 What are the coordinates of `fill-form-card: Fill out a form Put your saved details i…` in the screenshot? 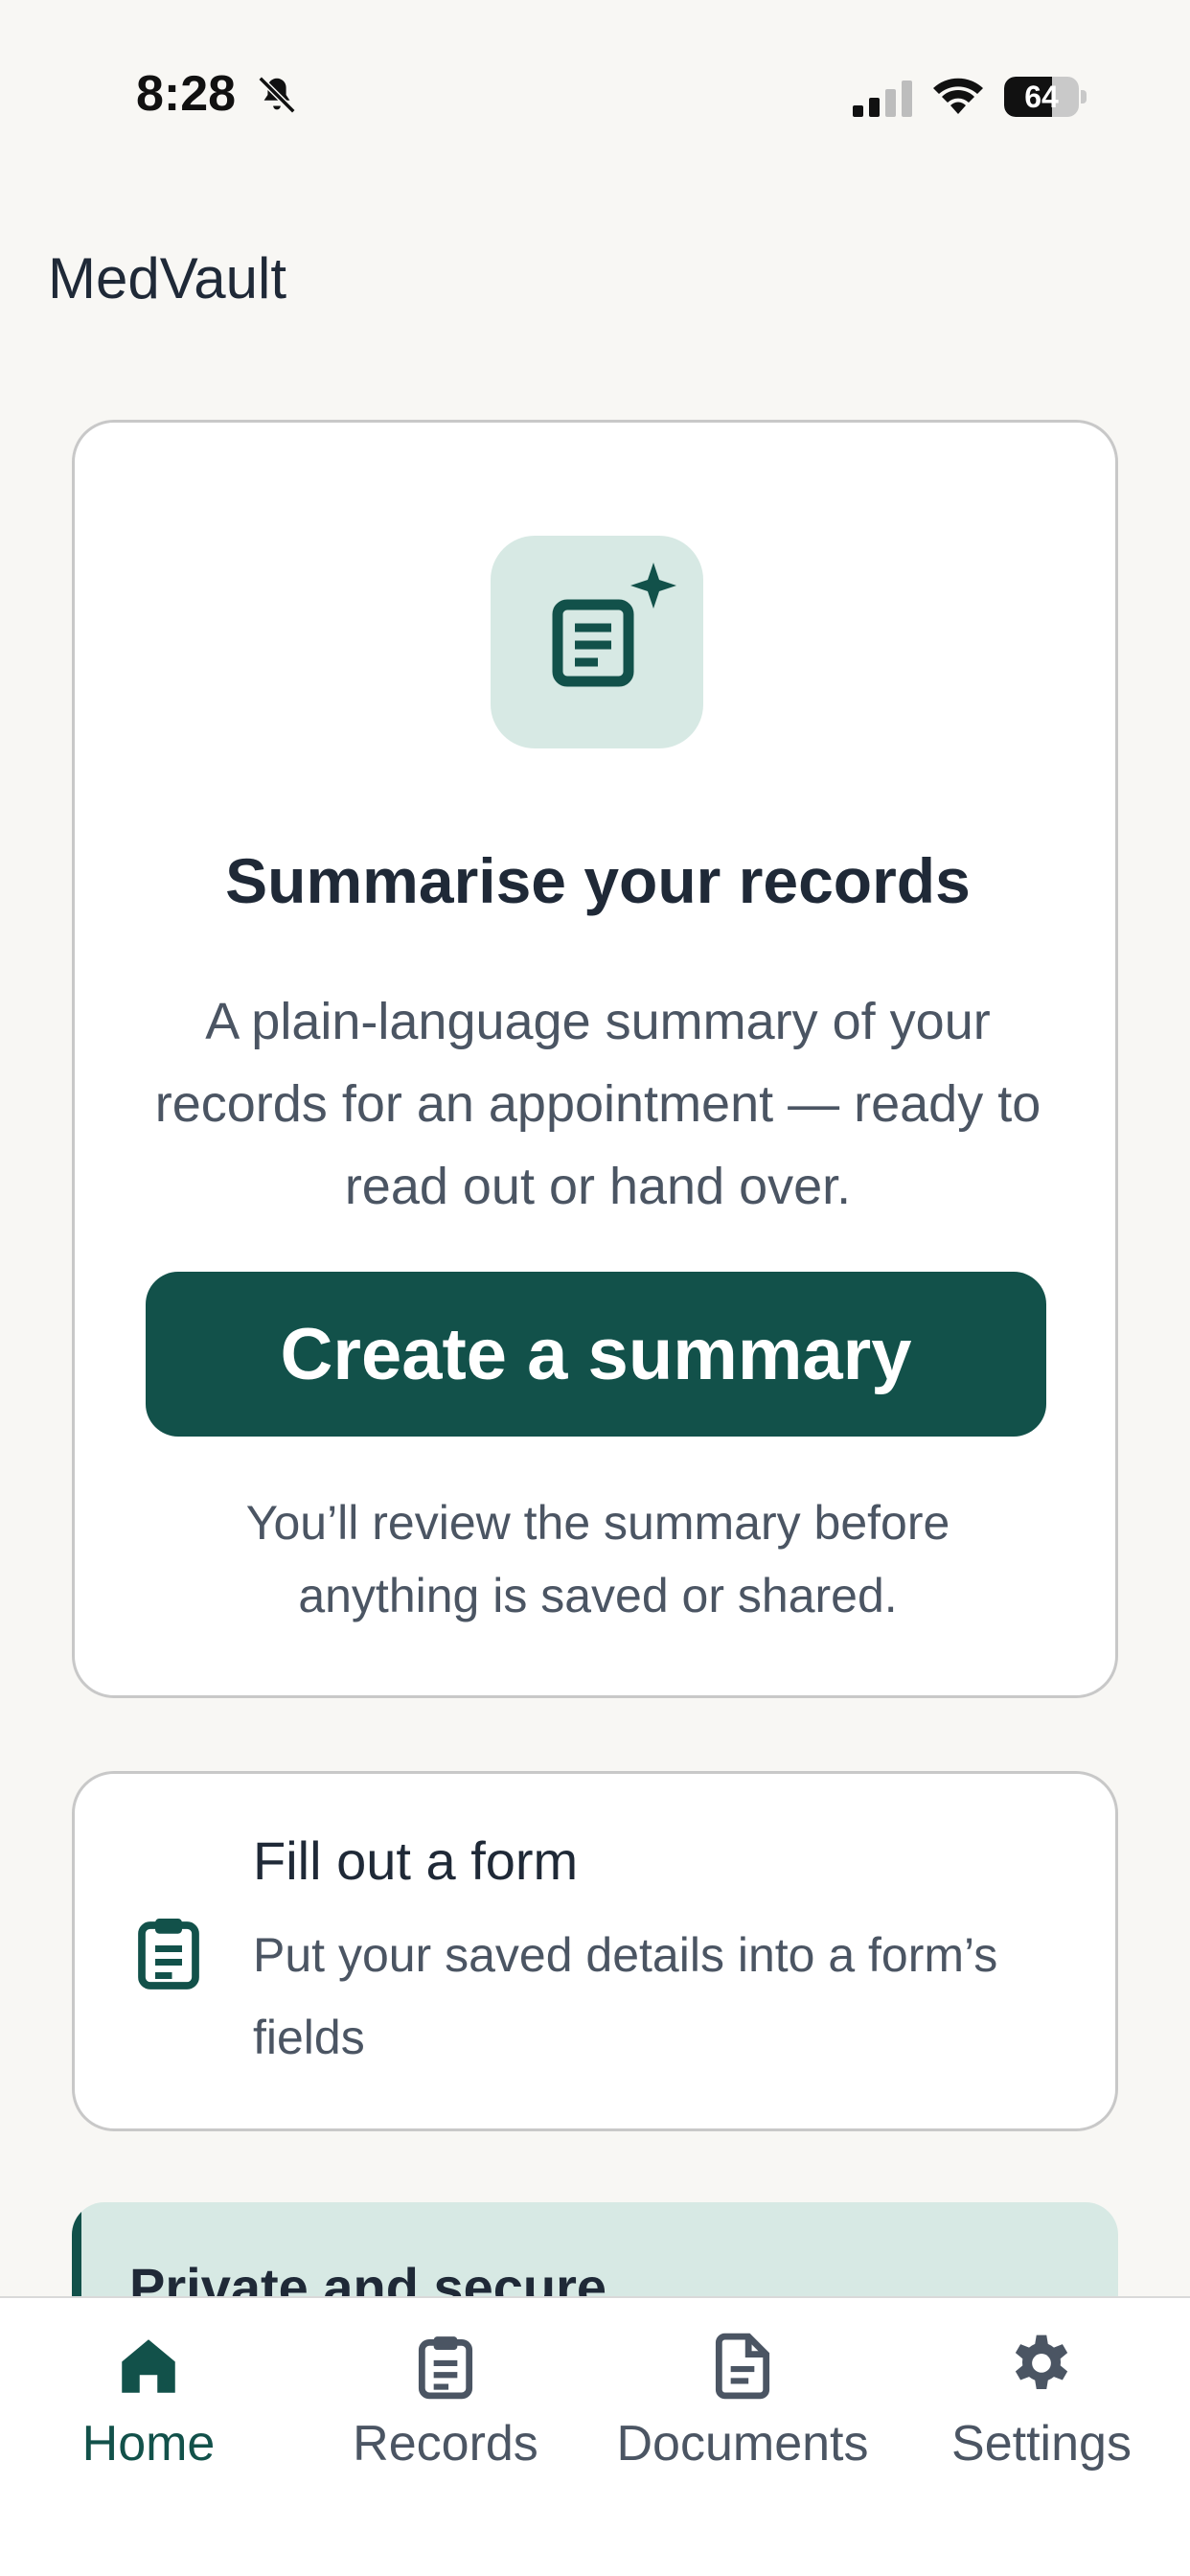 It's located at (595, 1951).